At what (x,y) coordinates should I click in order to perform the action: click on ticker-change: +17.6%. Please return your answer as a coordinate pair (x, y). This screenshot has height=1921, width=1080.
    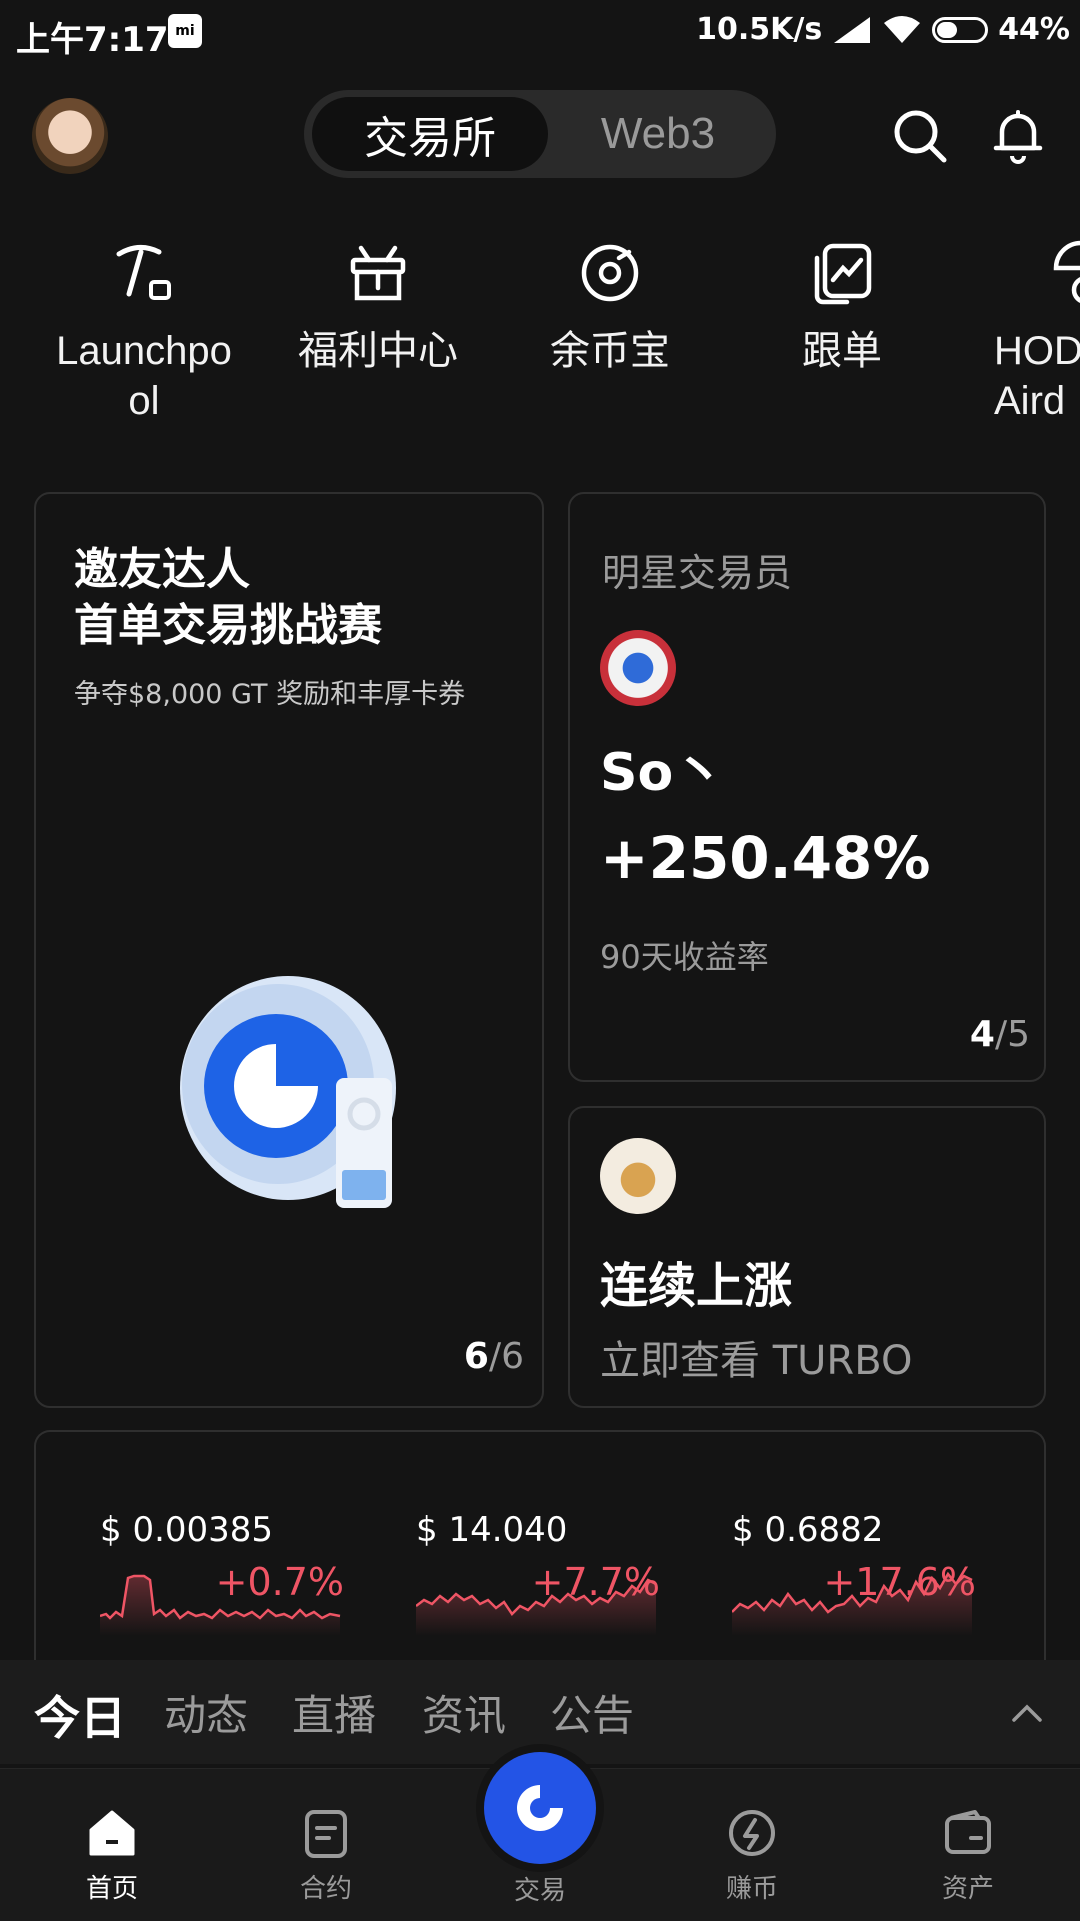
    Looking at the image, I should click on (899, 1582).